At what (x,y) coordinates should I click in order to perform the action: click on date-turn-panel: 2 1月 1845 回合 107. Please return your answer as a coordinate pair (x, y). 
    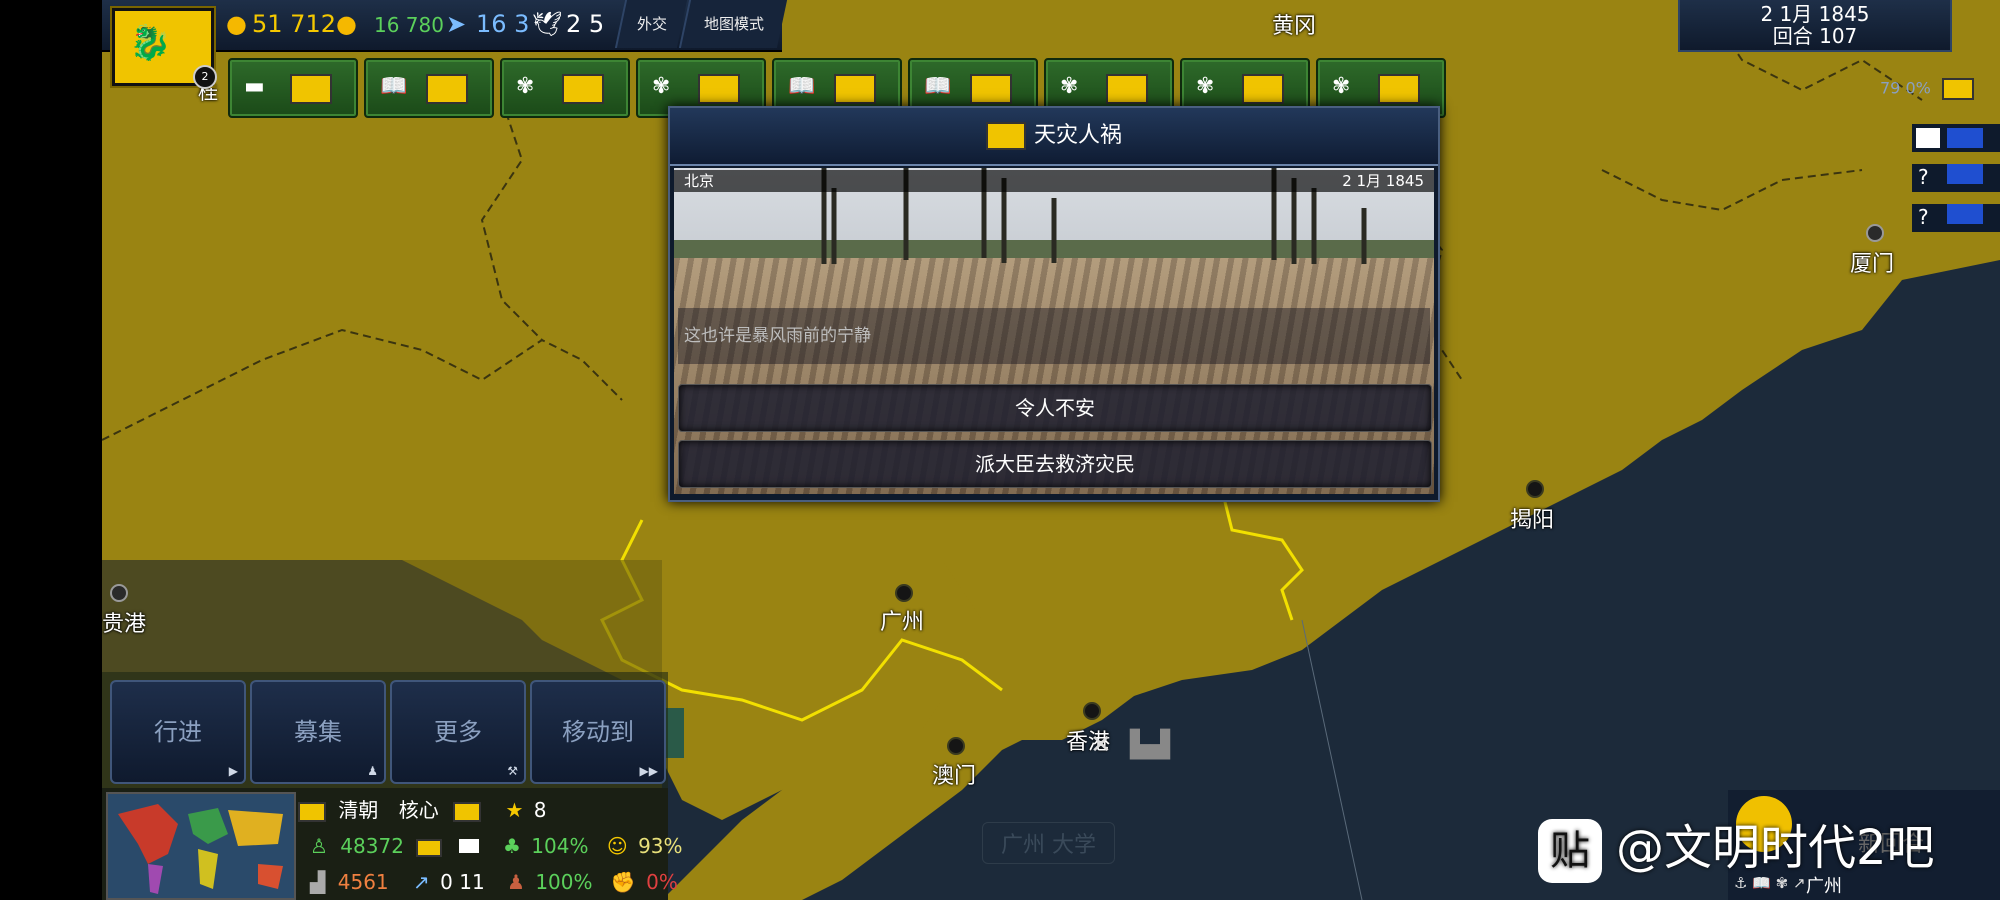
    Looking at the image, I should click on (1815, 26).